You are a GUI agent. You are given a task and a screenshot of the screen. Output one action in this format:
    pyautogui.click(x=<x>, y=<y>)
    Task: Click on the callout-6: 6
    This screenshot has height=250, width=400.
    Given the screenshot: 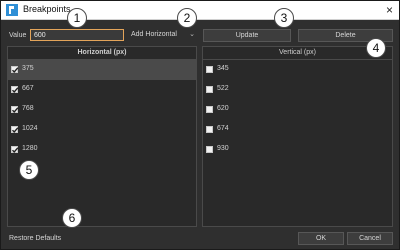 What is the action you would take?
    pyautogui.click(x=72, y=218)
    